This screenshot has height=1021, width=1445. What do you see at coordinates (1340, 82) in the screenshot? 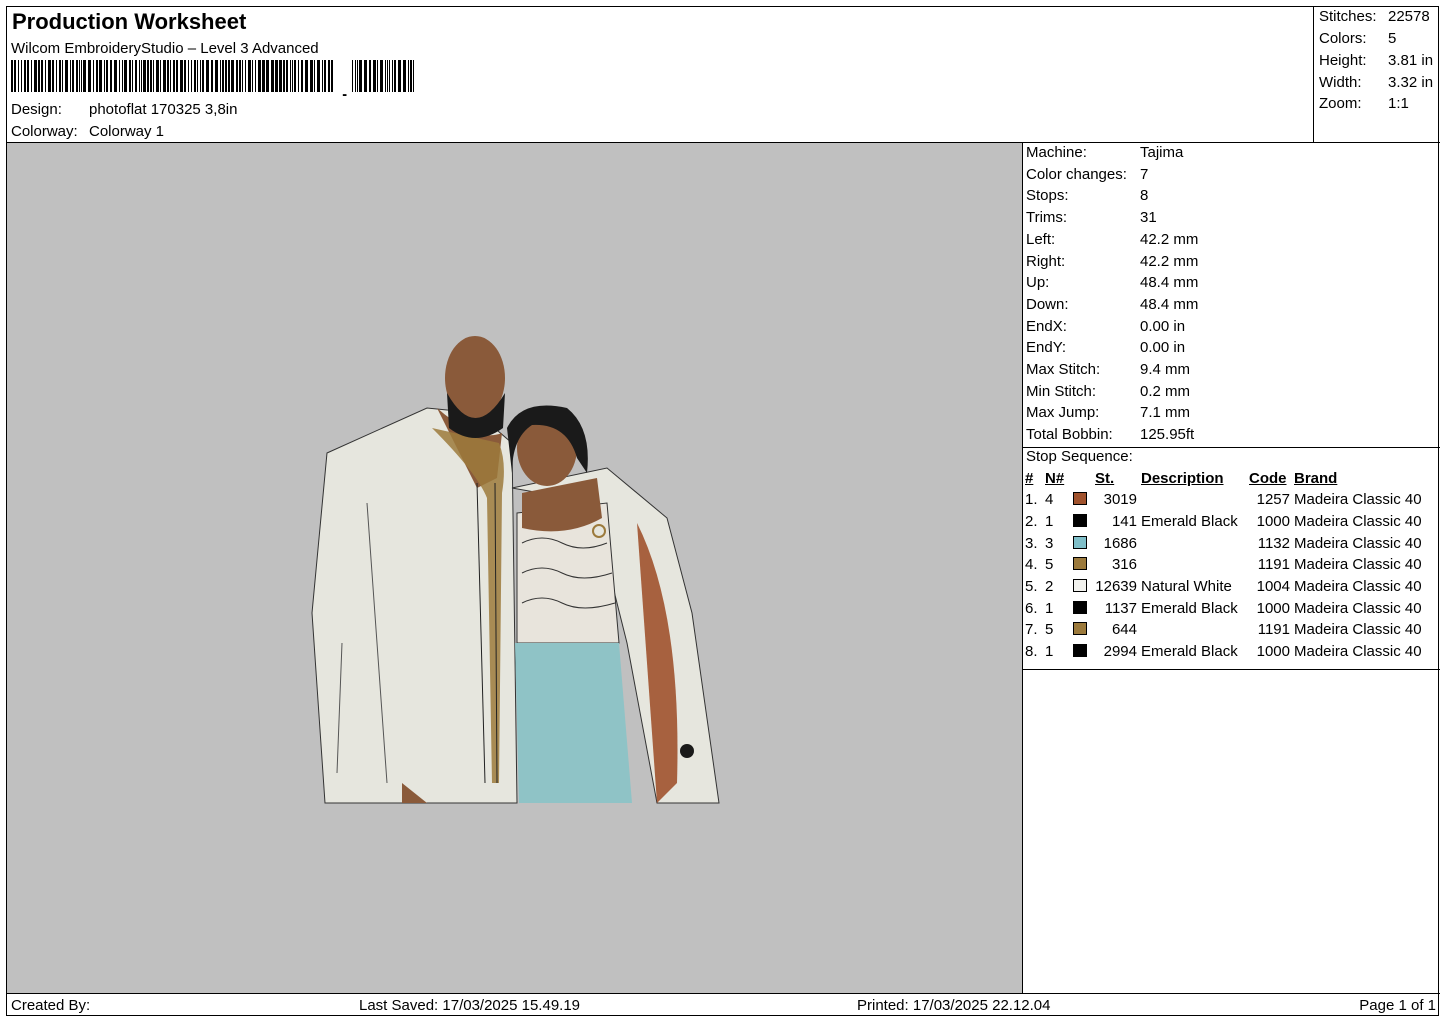
I see `width-label: Width:` at bounding box center [1340, 82].